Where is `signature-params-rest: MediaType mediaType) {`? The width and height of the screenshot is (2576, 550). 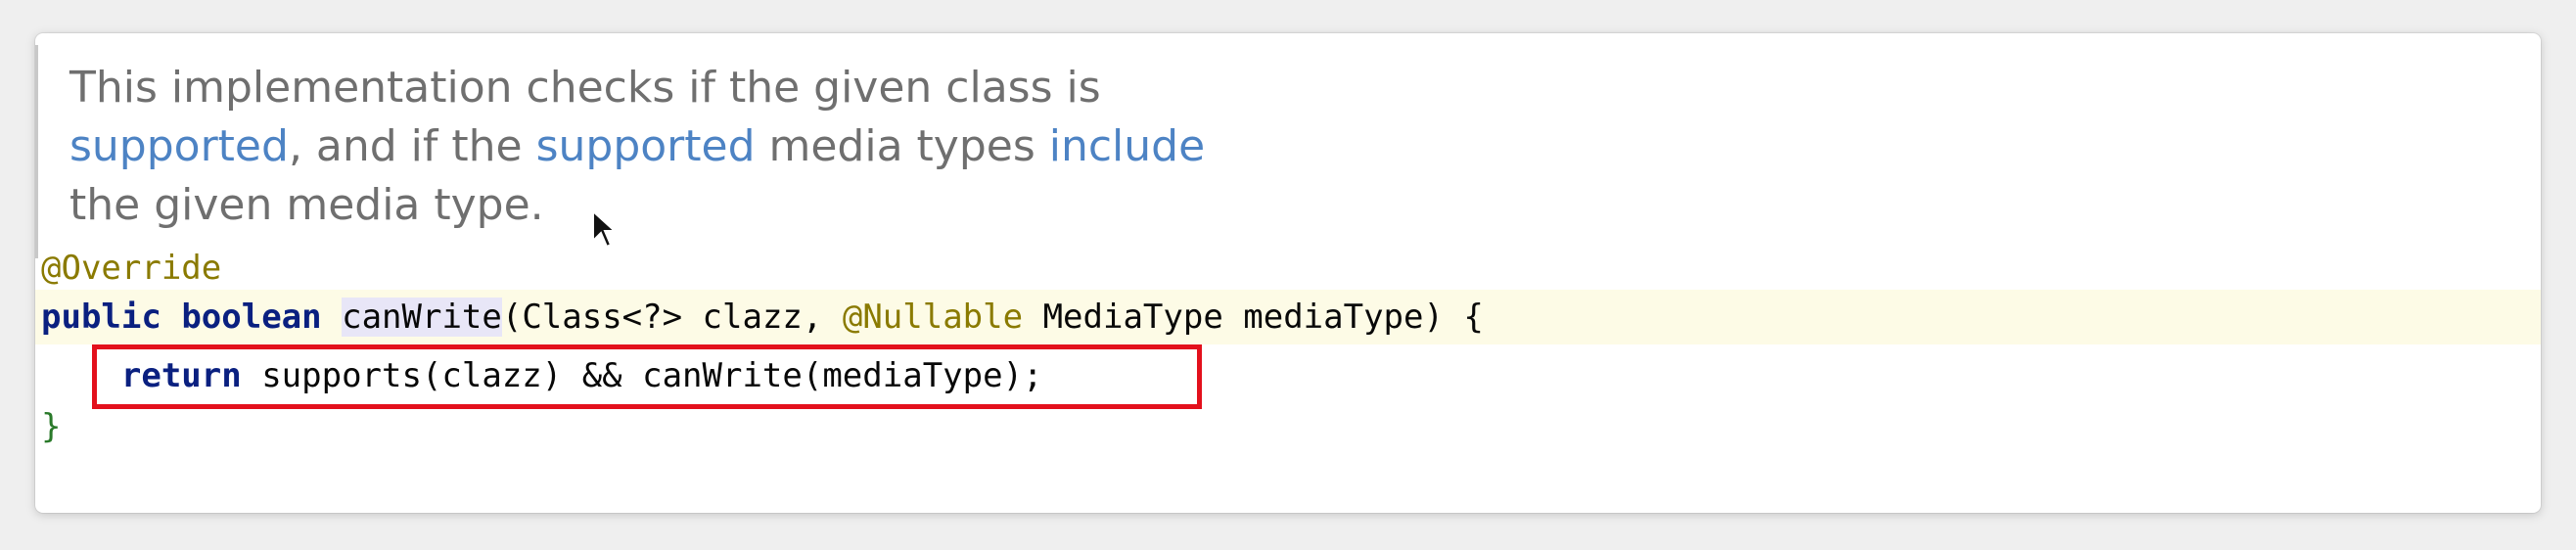
signature-params-rest: MediaType mediaType) { is located at coordinates (1254, 317).